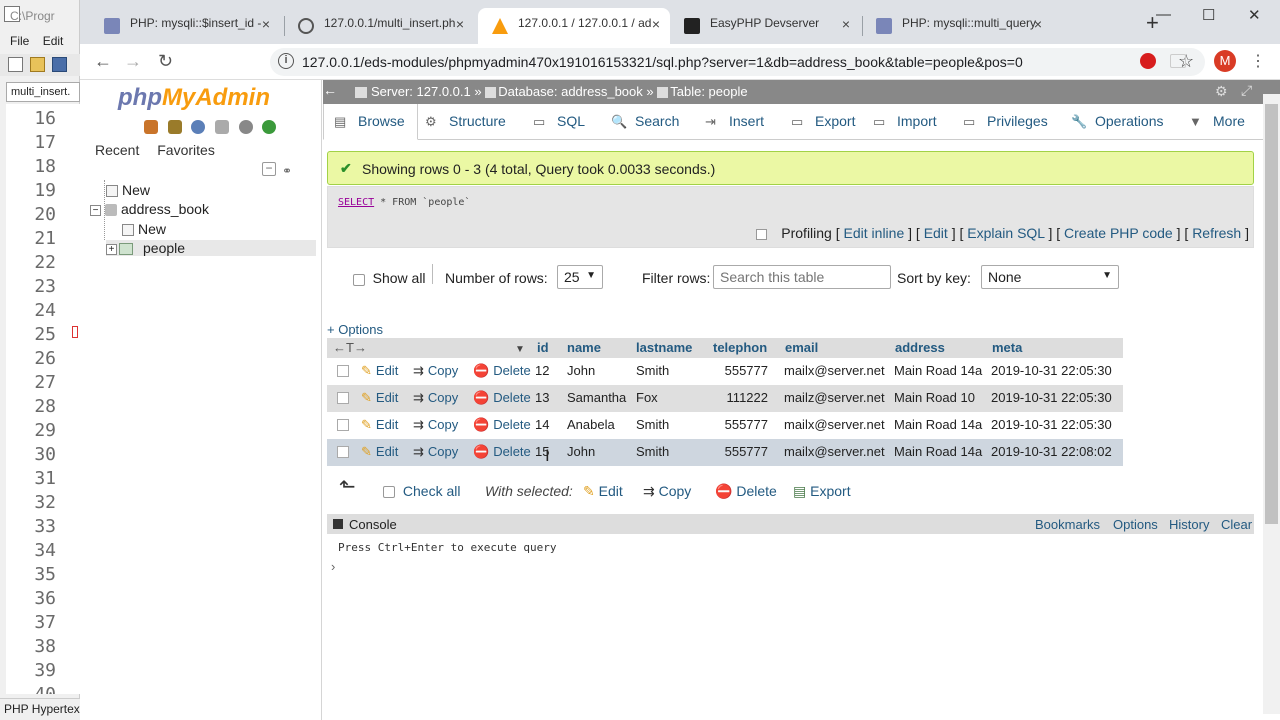 This screenshot has width=1280, height=720. Describe the element at coordinates (1163, 14) in the screenshot. I see `minimize-button: —` at that location.